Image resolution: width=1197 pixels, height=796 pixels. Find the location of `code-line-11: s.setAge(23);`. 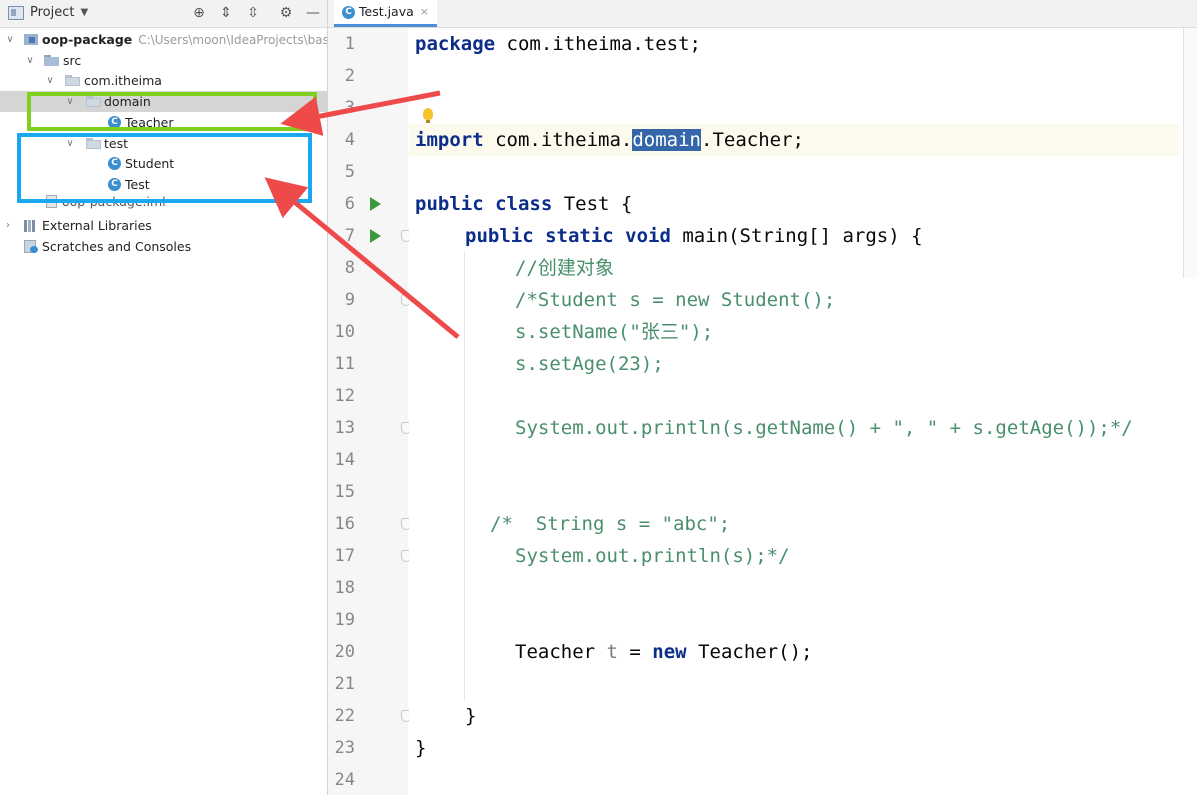

code-line-11: s.setAge(23); is located at coordinates (589, 364).